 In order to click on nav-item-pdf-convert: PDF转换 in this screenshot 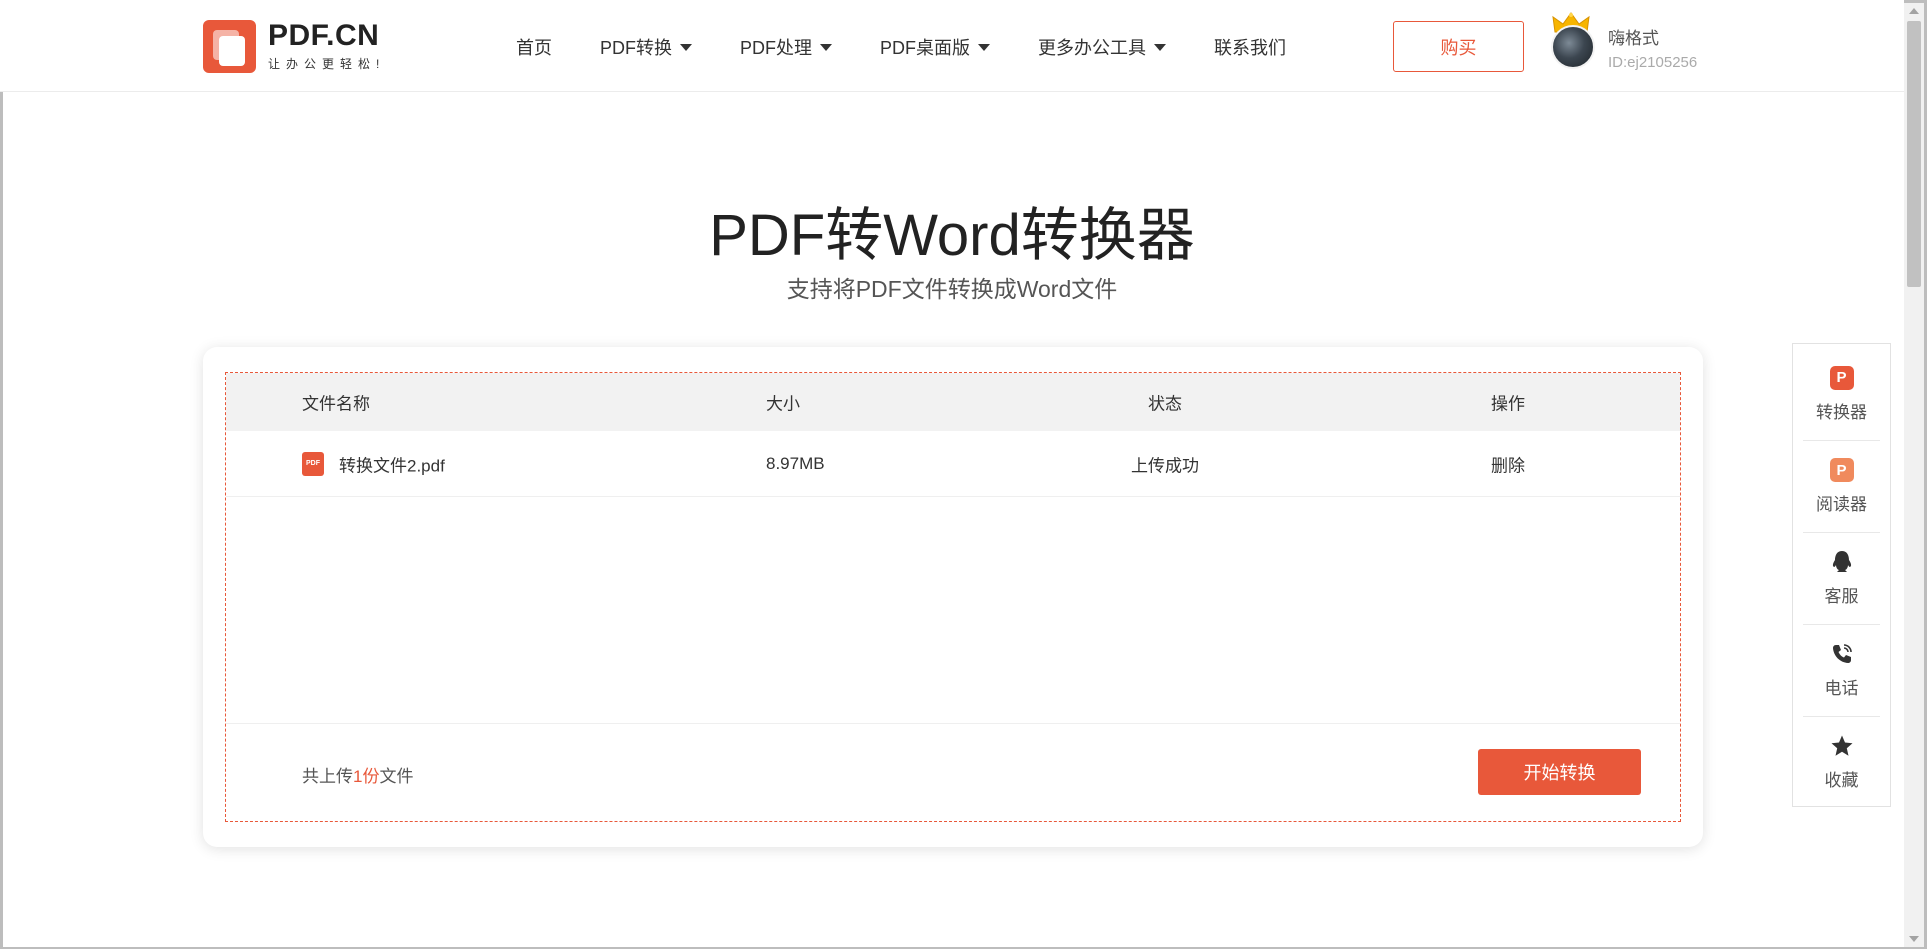, I will do `click(646, 47)`.